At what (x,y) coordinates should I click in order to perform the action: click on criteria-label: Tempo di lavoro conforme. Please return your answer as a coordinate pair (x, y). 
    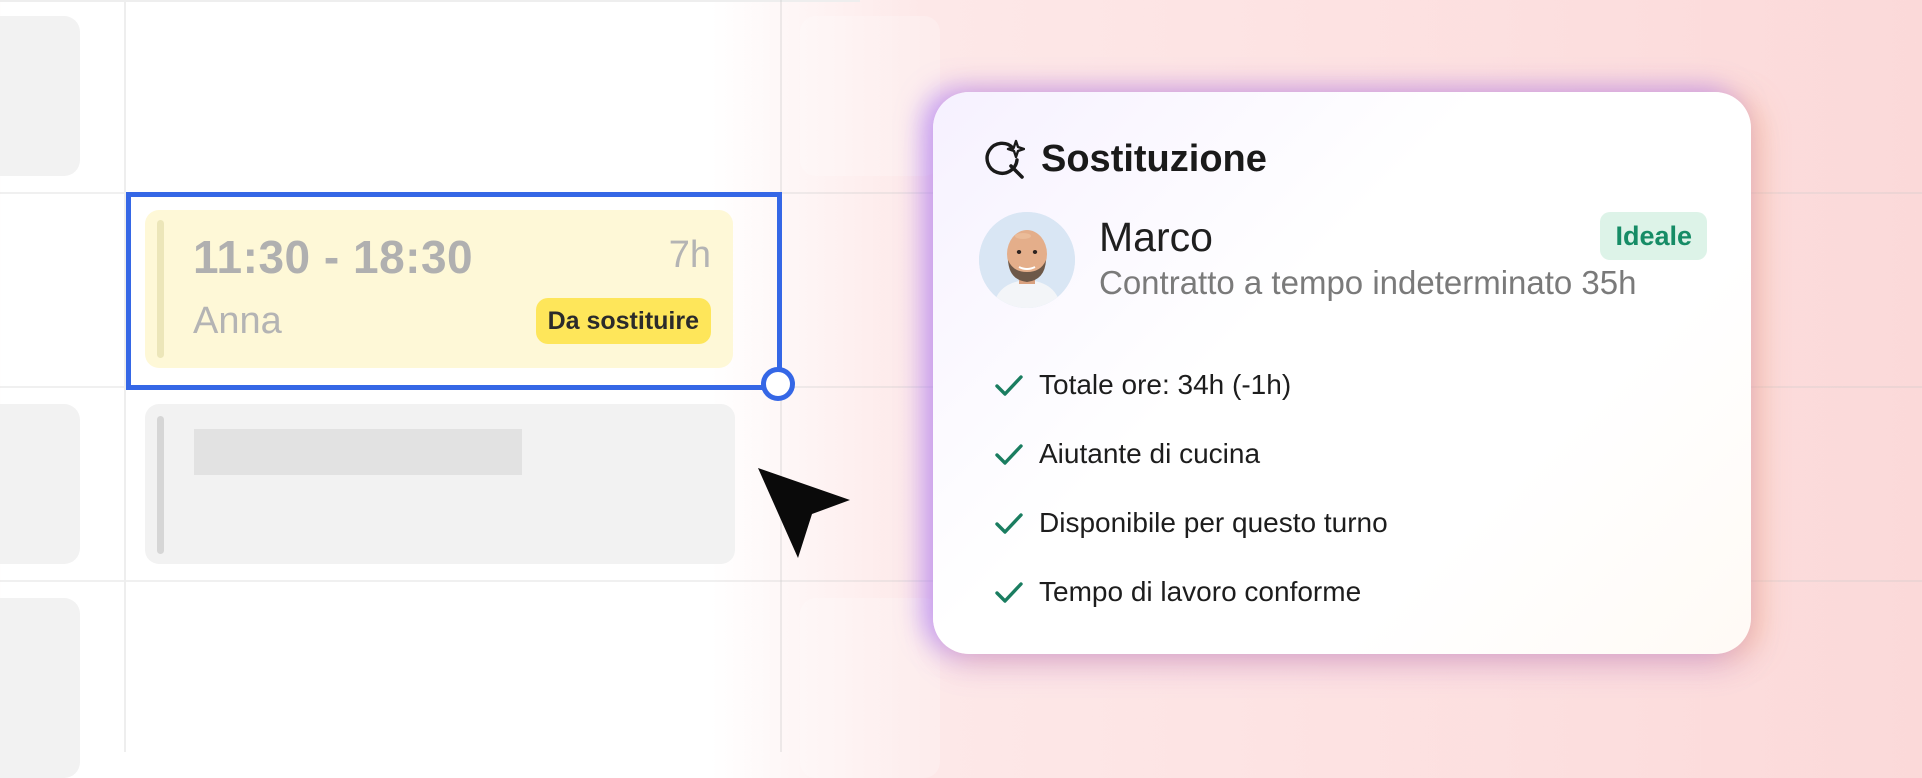
    Looking at the image, I should click on (1200, 591).